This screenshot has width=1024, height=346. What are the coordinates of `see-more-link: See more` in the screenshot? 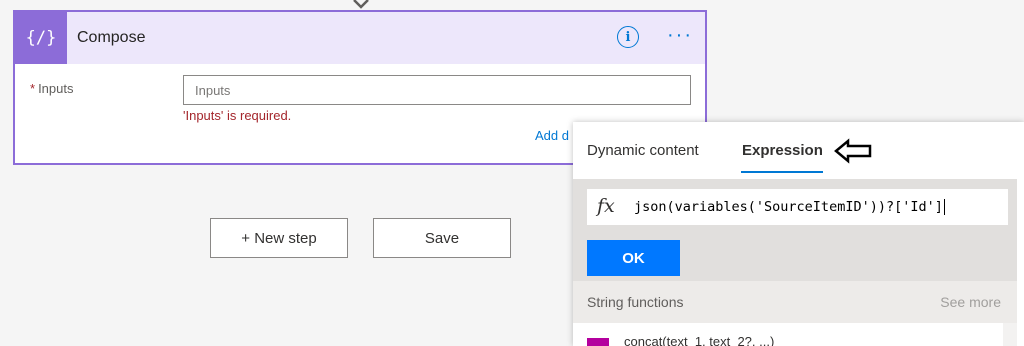 It's located at (970, 302).